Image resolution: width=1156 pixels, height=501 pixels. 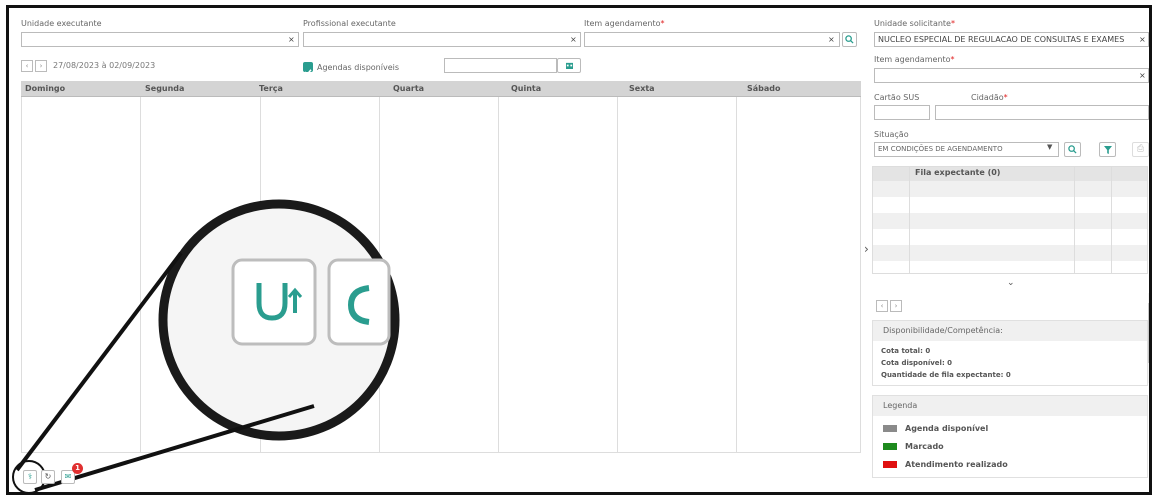 I want to click on legend-item: Agenda disponível, so click(x=935, y=428).